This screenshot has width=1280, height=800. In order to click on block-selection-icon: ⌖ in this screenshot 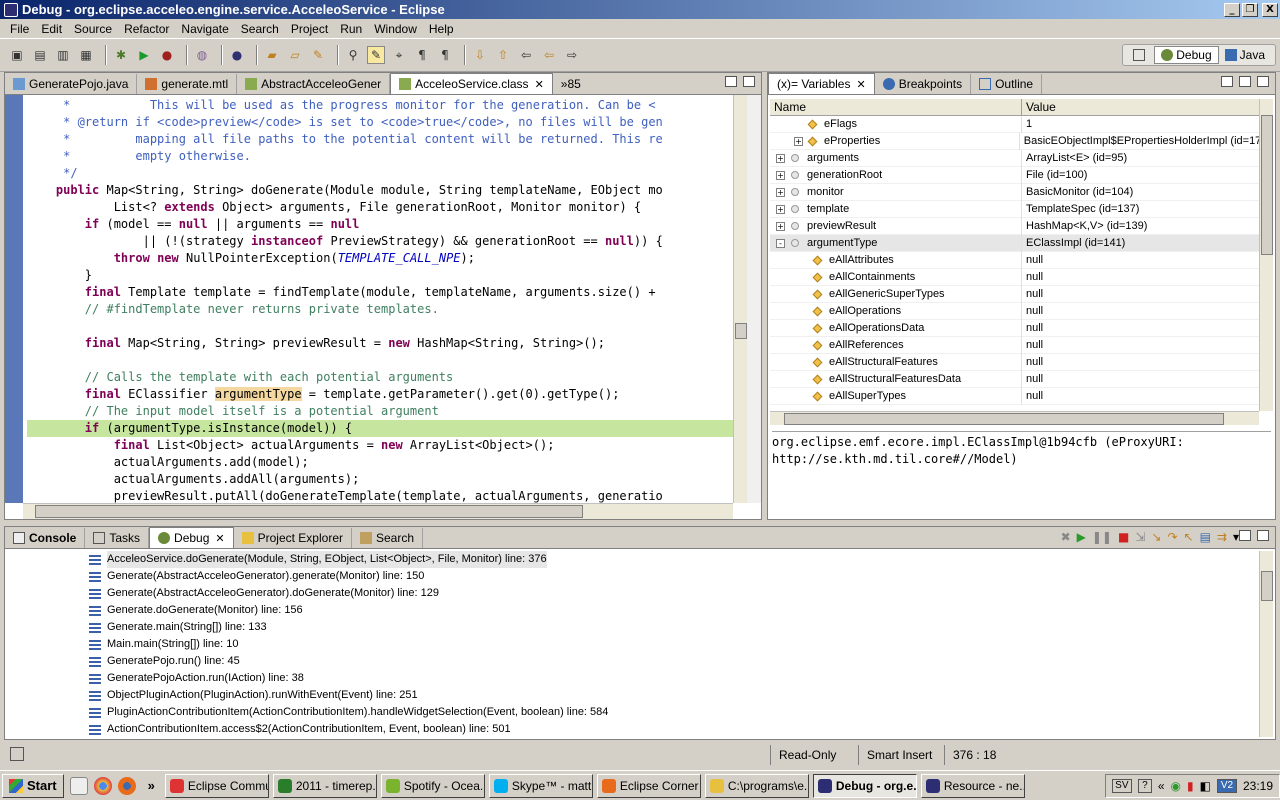, I will do `click(399, 55)`.